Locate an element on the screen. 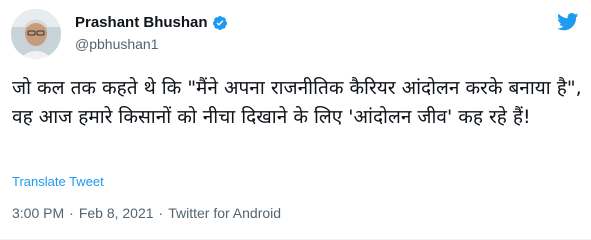 The height and width of the screenshot is (240, 591). tweet-time: 3:00 PM is located at coordinates (38, 213).